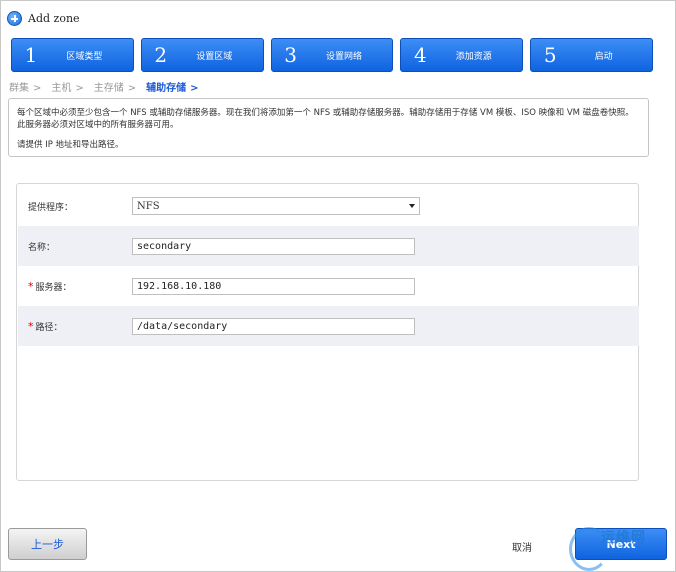 This screenshot has width=676, height=572. Describe the element at coordinates (550, 55) in the screenshot. I see `step-number: 5` at that location.